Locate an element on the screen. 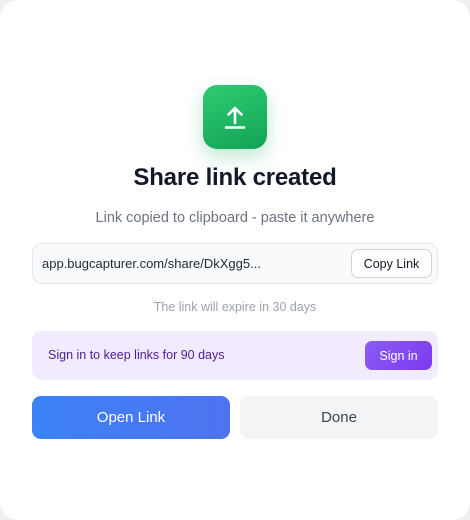 The height and width of the screenshot is (520, 470). link-expiry-note: The link will expire in 30 days is located at coordinates (235, 307).